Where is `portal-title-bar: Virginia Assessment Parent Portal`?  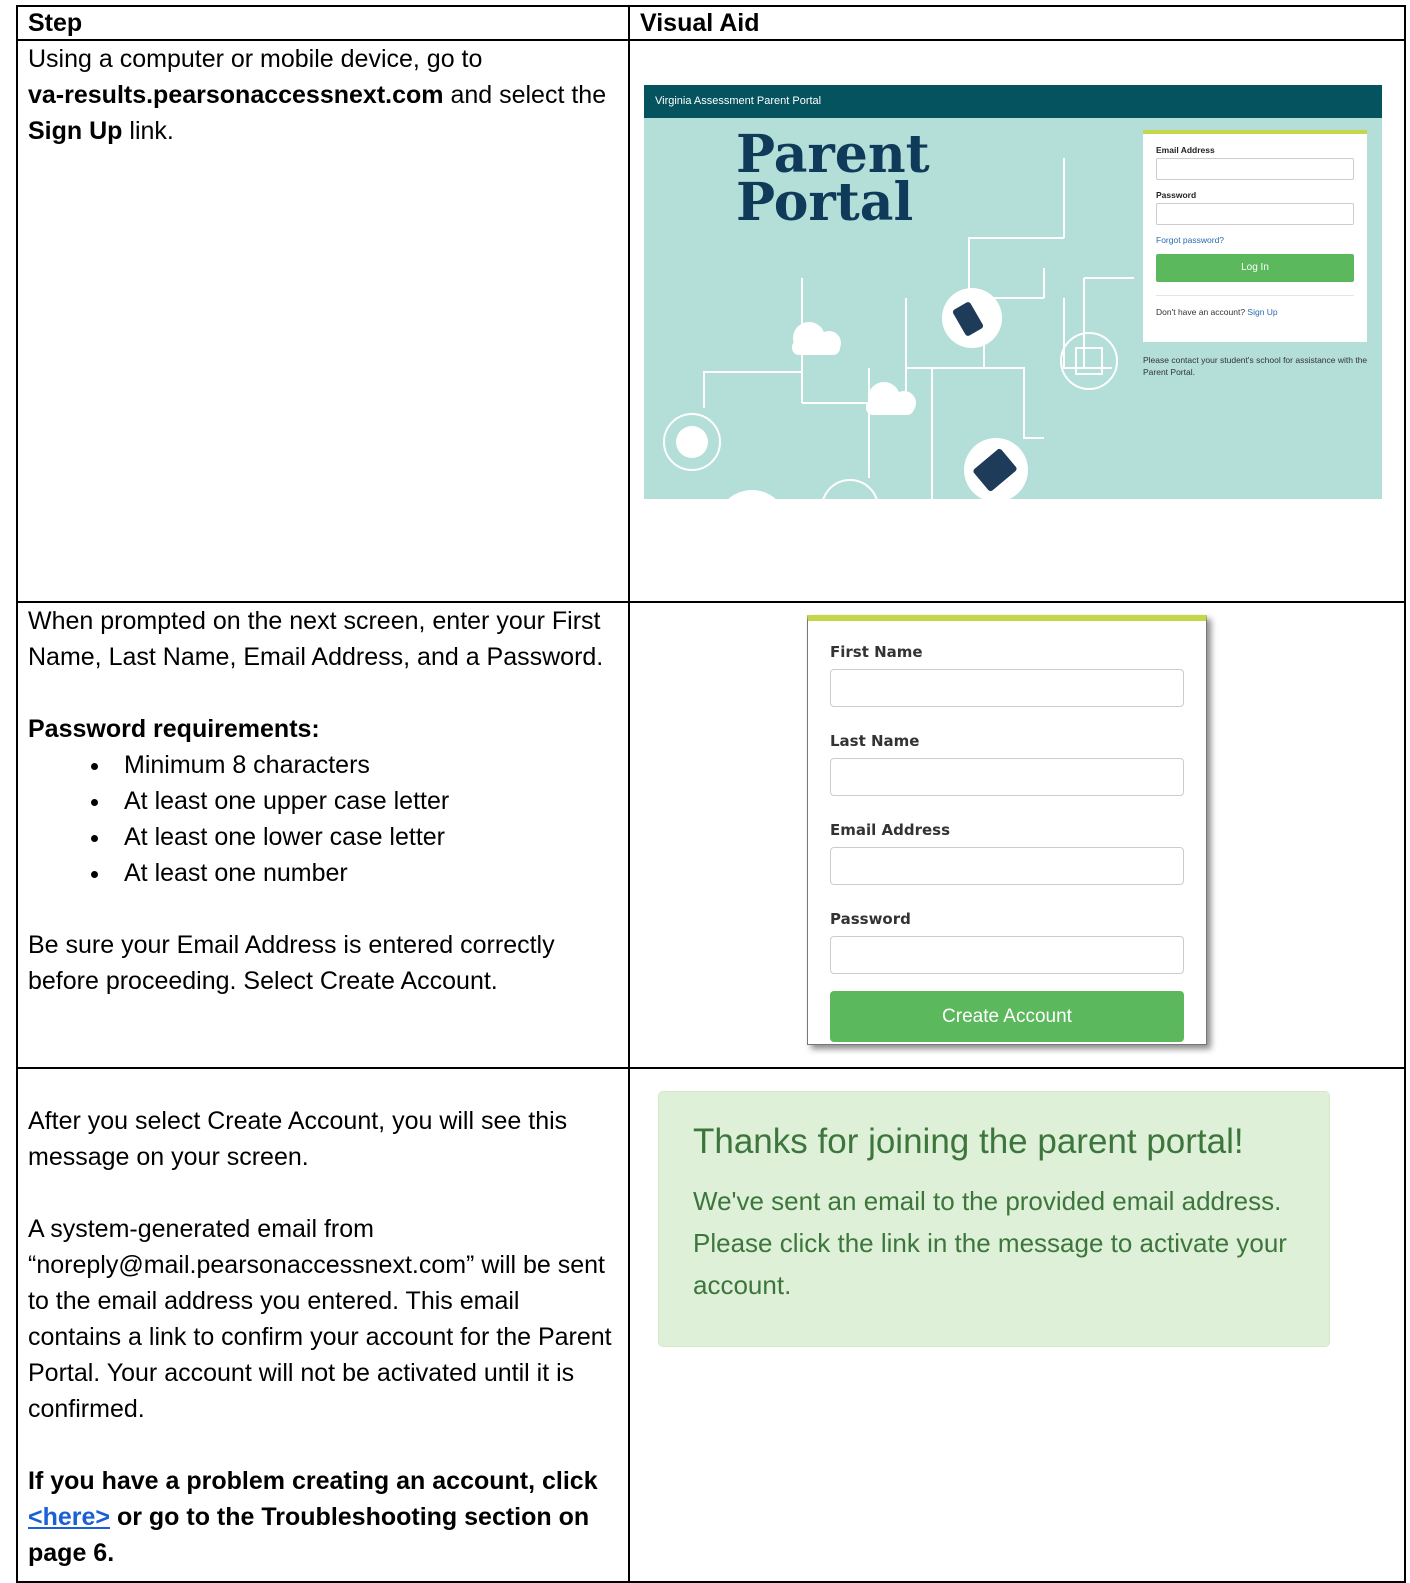 portal-title-bar: Virginia Assessment Parent Portal is located at coordinates (1013, 101).